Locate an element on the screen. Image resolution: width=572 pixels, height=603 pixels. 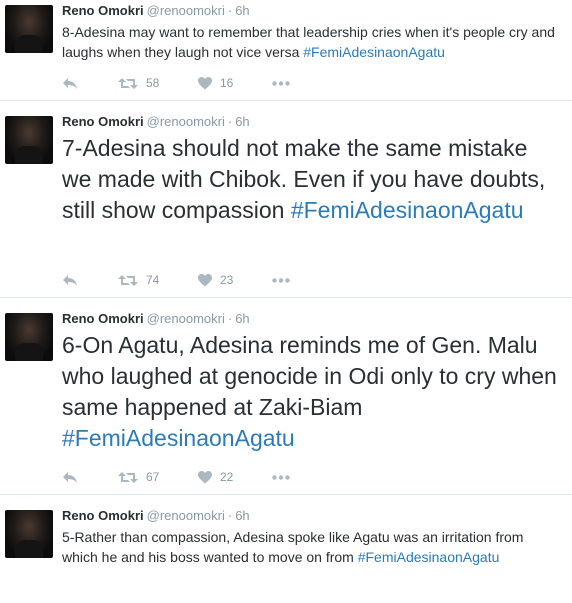
tweet-actions: 67 22 is located at coordinates (182, 477).